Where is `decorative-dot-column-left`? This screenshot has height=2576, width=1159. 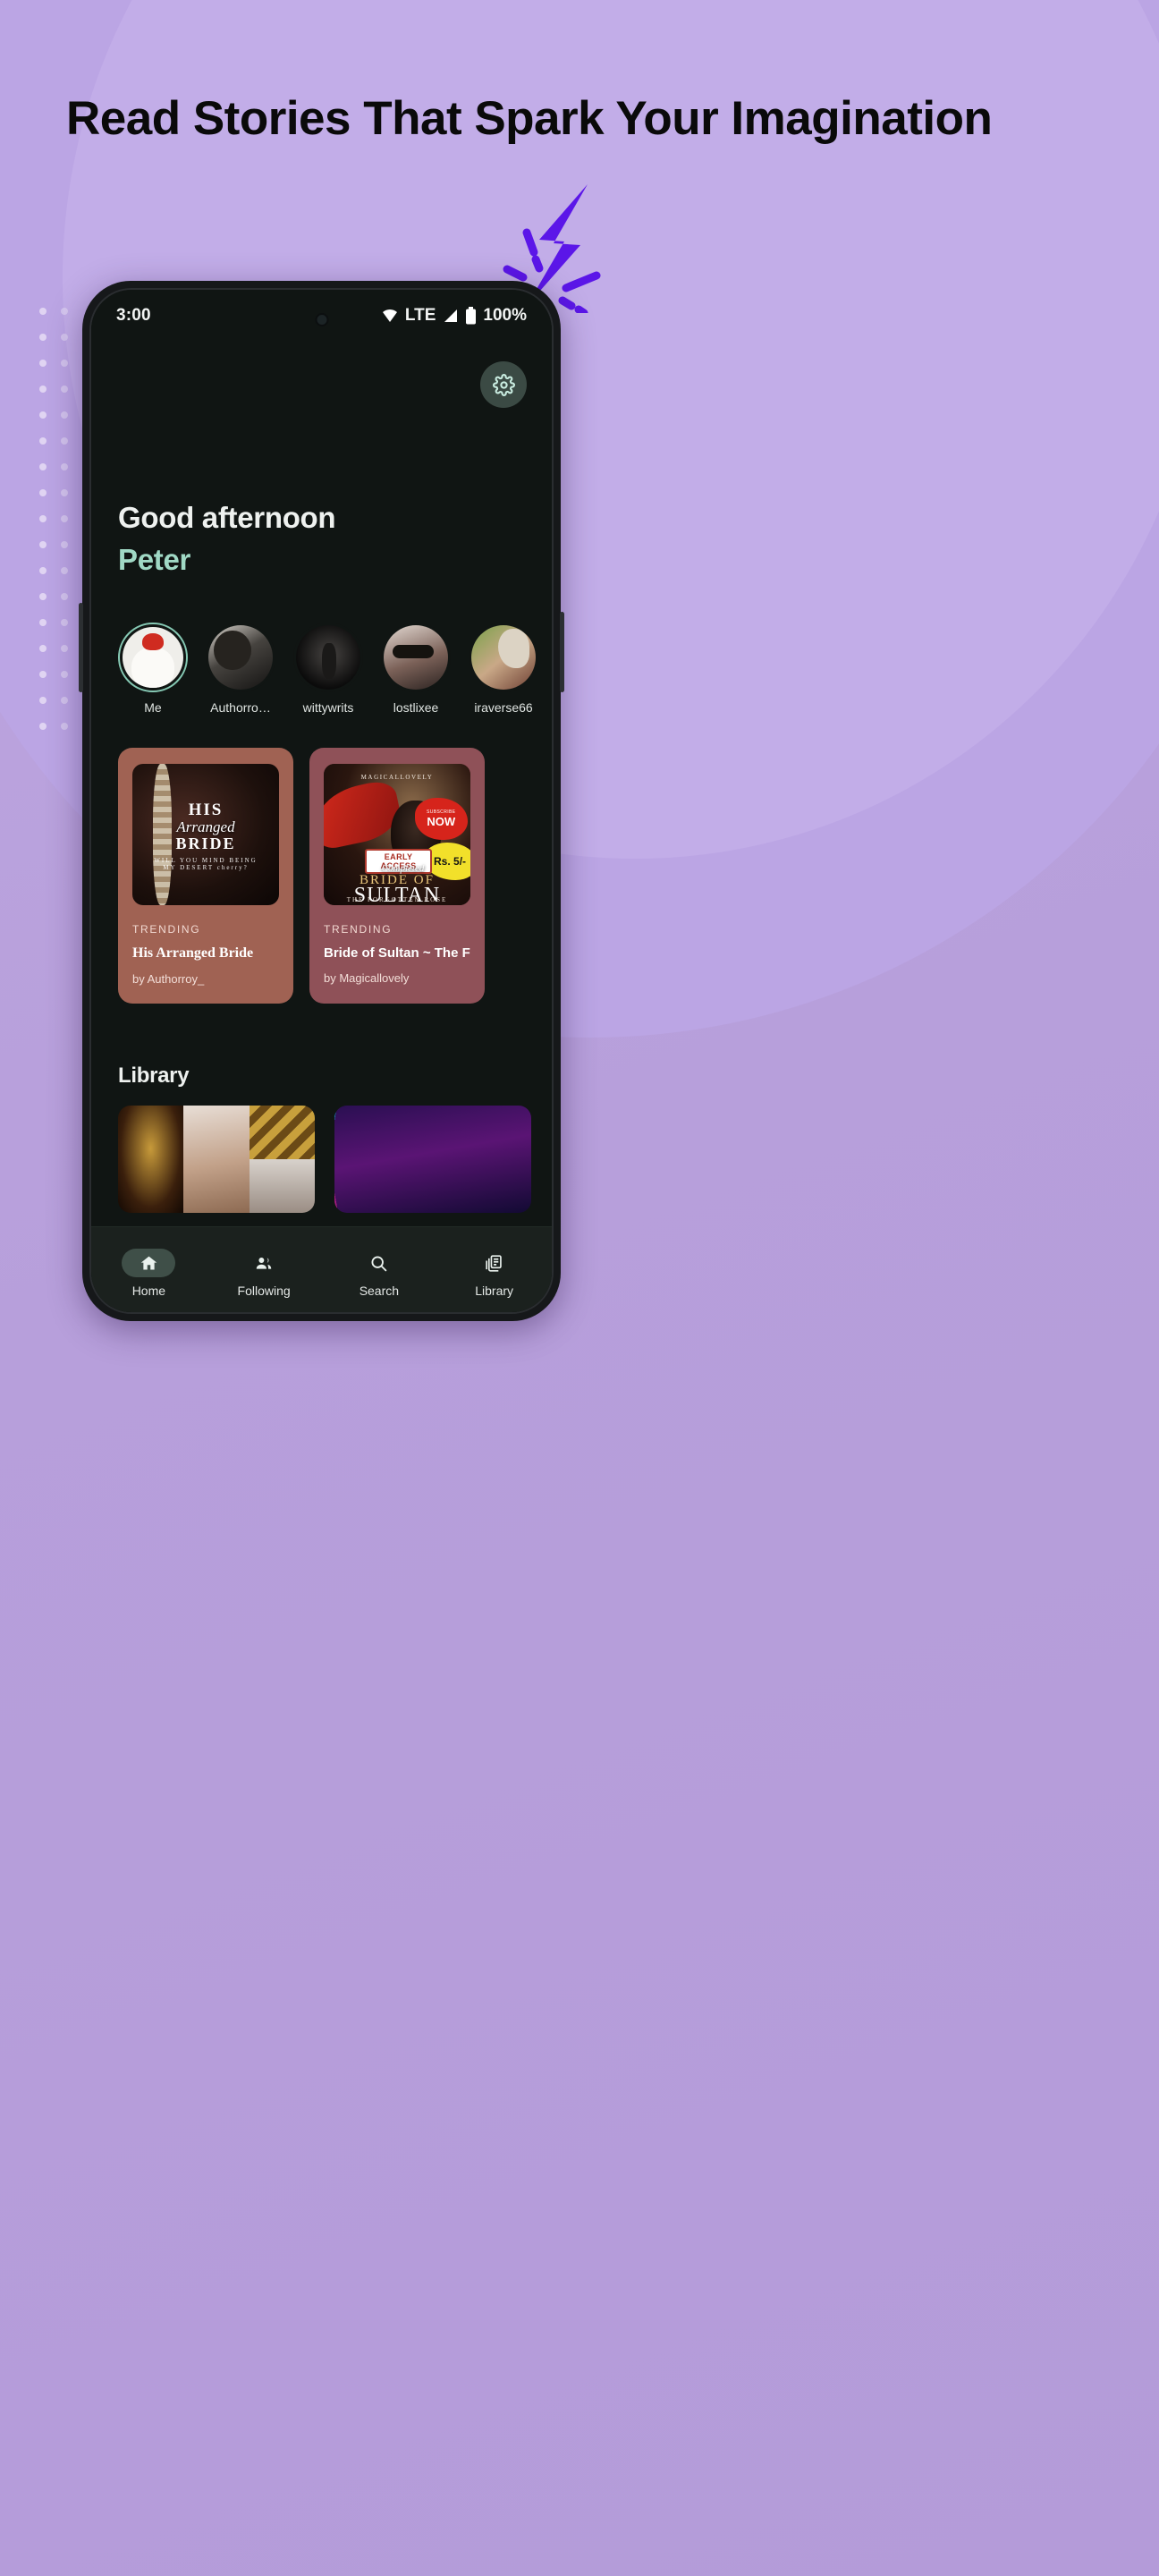 decorative-dot-column-left is located at coordinates (43, 519).